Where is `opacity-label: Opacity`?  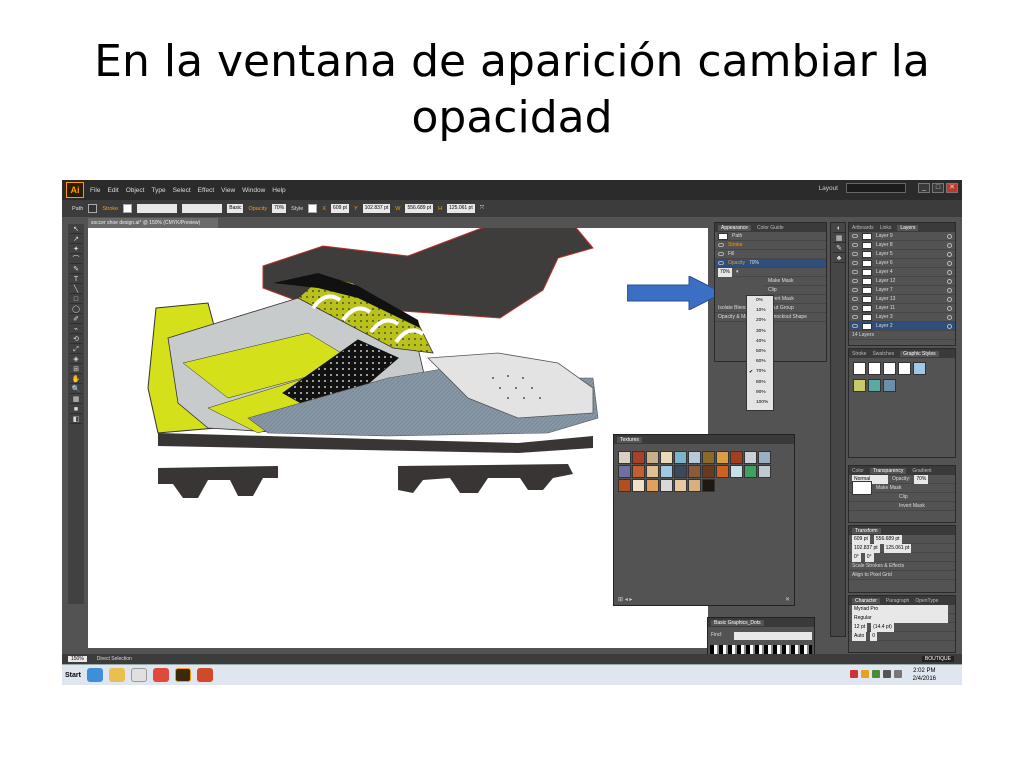 opacity-label: Opacity is located at coordinates (257, 209).